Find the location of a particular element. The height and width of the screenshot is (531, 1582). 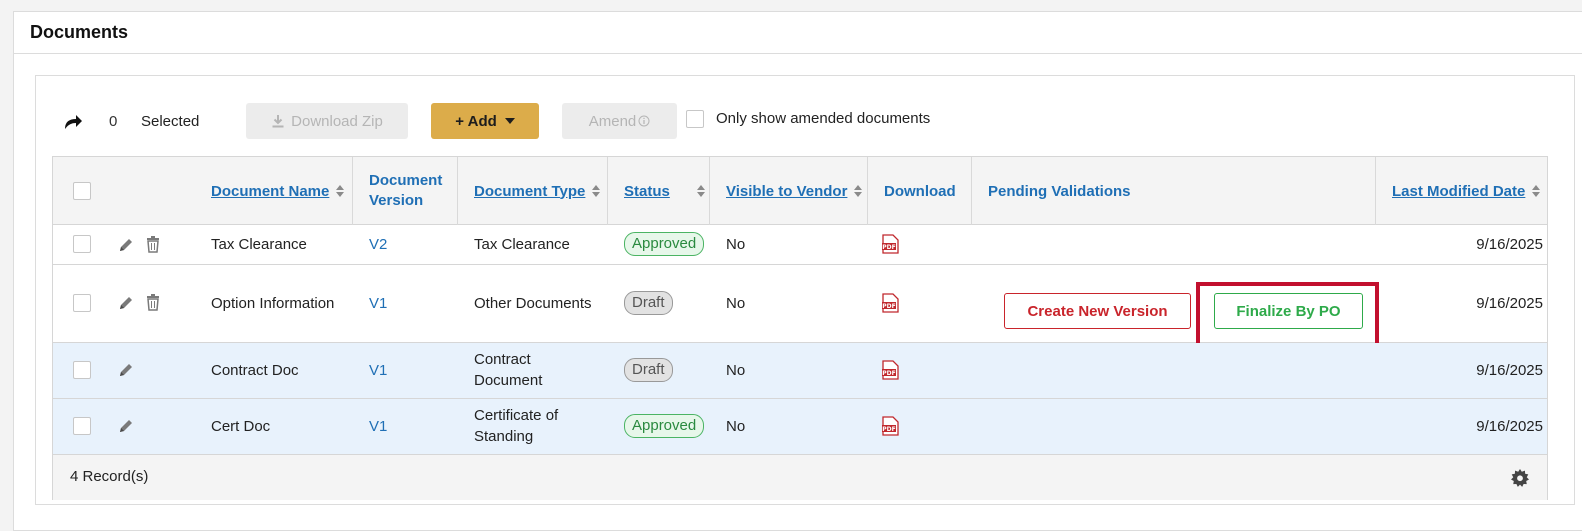

selected-count: 0 is located at coordinates (113, 121).